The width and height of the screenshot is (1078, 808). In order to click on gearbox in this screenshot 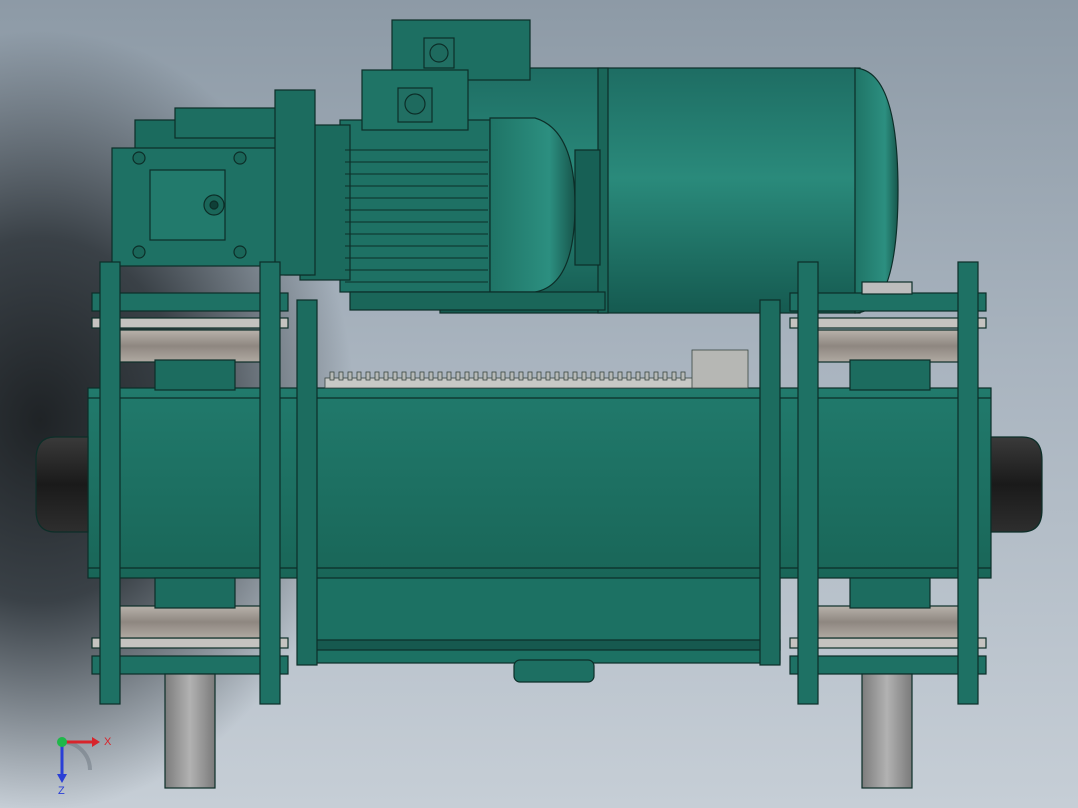, I will do `click(213, 182)`.